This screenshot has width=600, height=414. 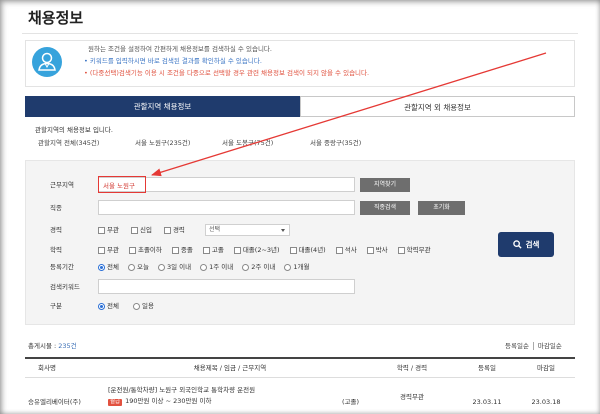 What do you see at coordinates (47, 62) in the screenshot?
I see `person-icon` at bounding box center [47, 62].